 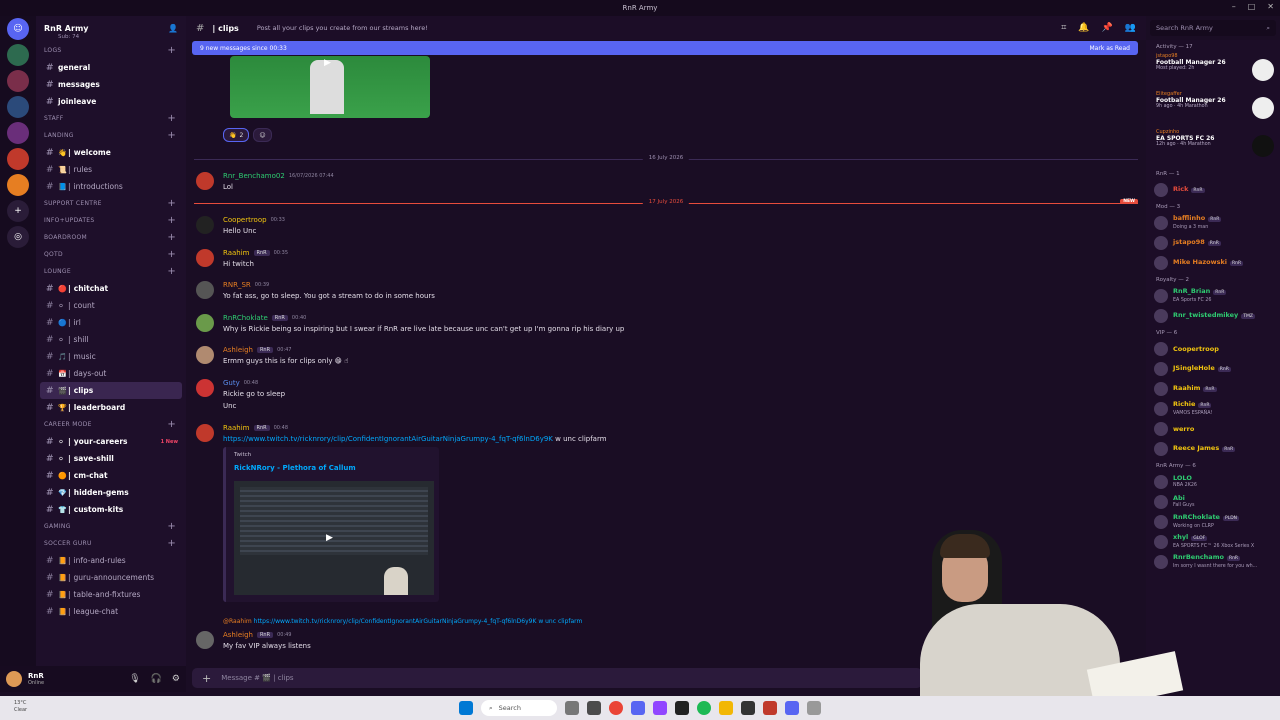 What do you see at coordinates (245, 318) in the screenshot?
I see `message-author: RnRChoklate` at bounding box center [245, 318].